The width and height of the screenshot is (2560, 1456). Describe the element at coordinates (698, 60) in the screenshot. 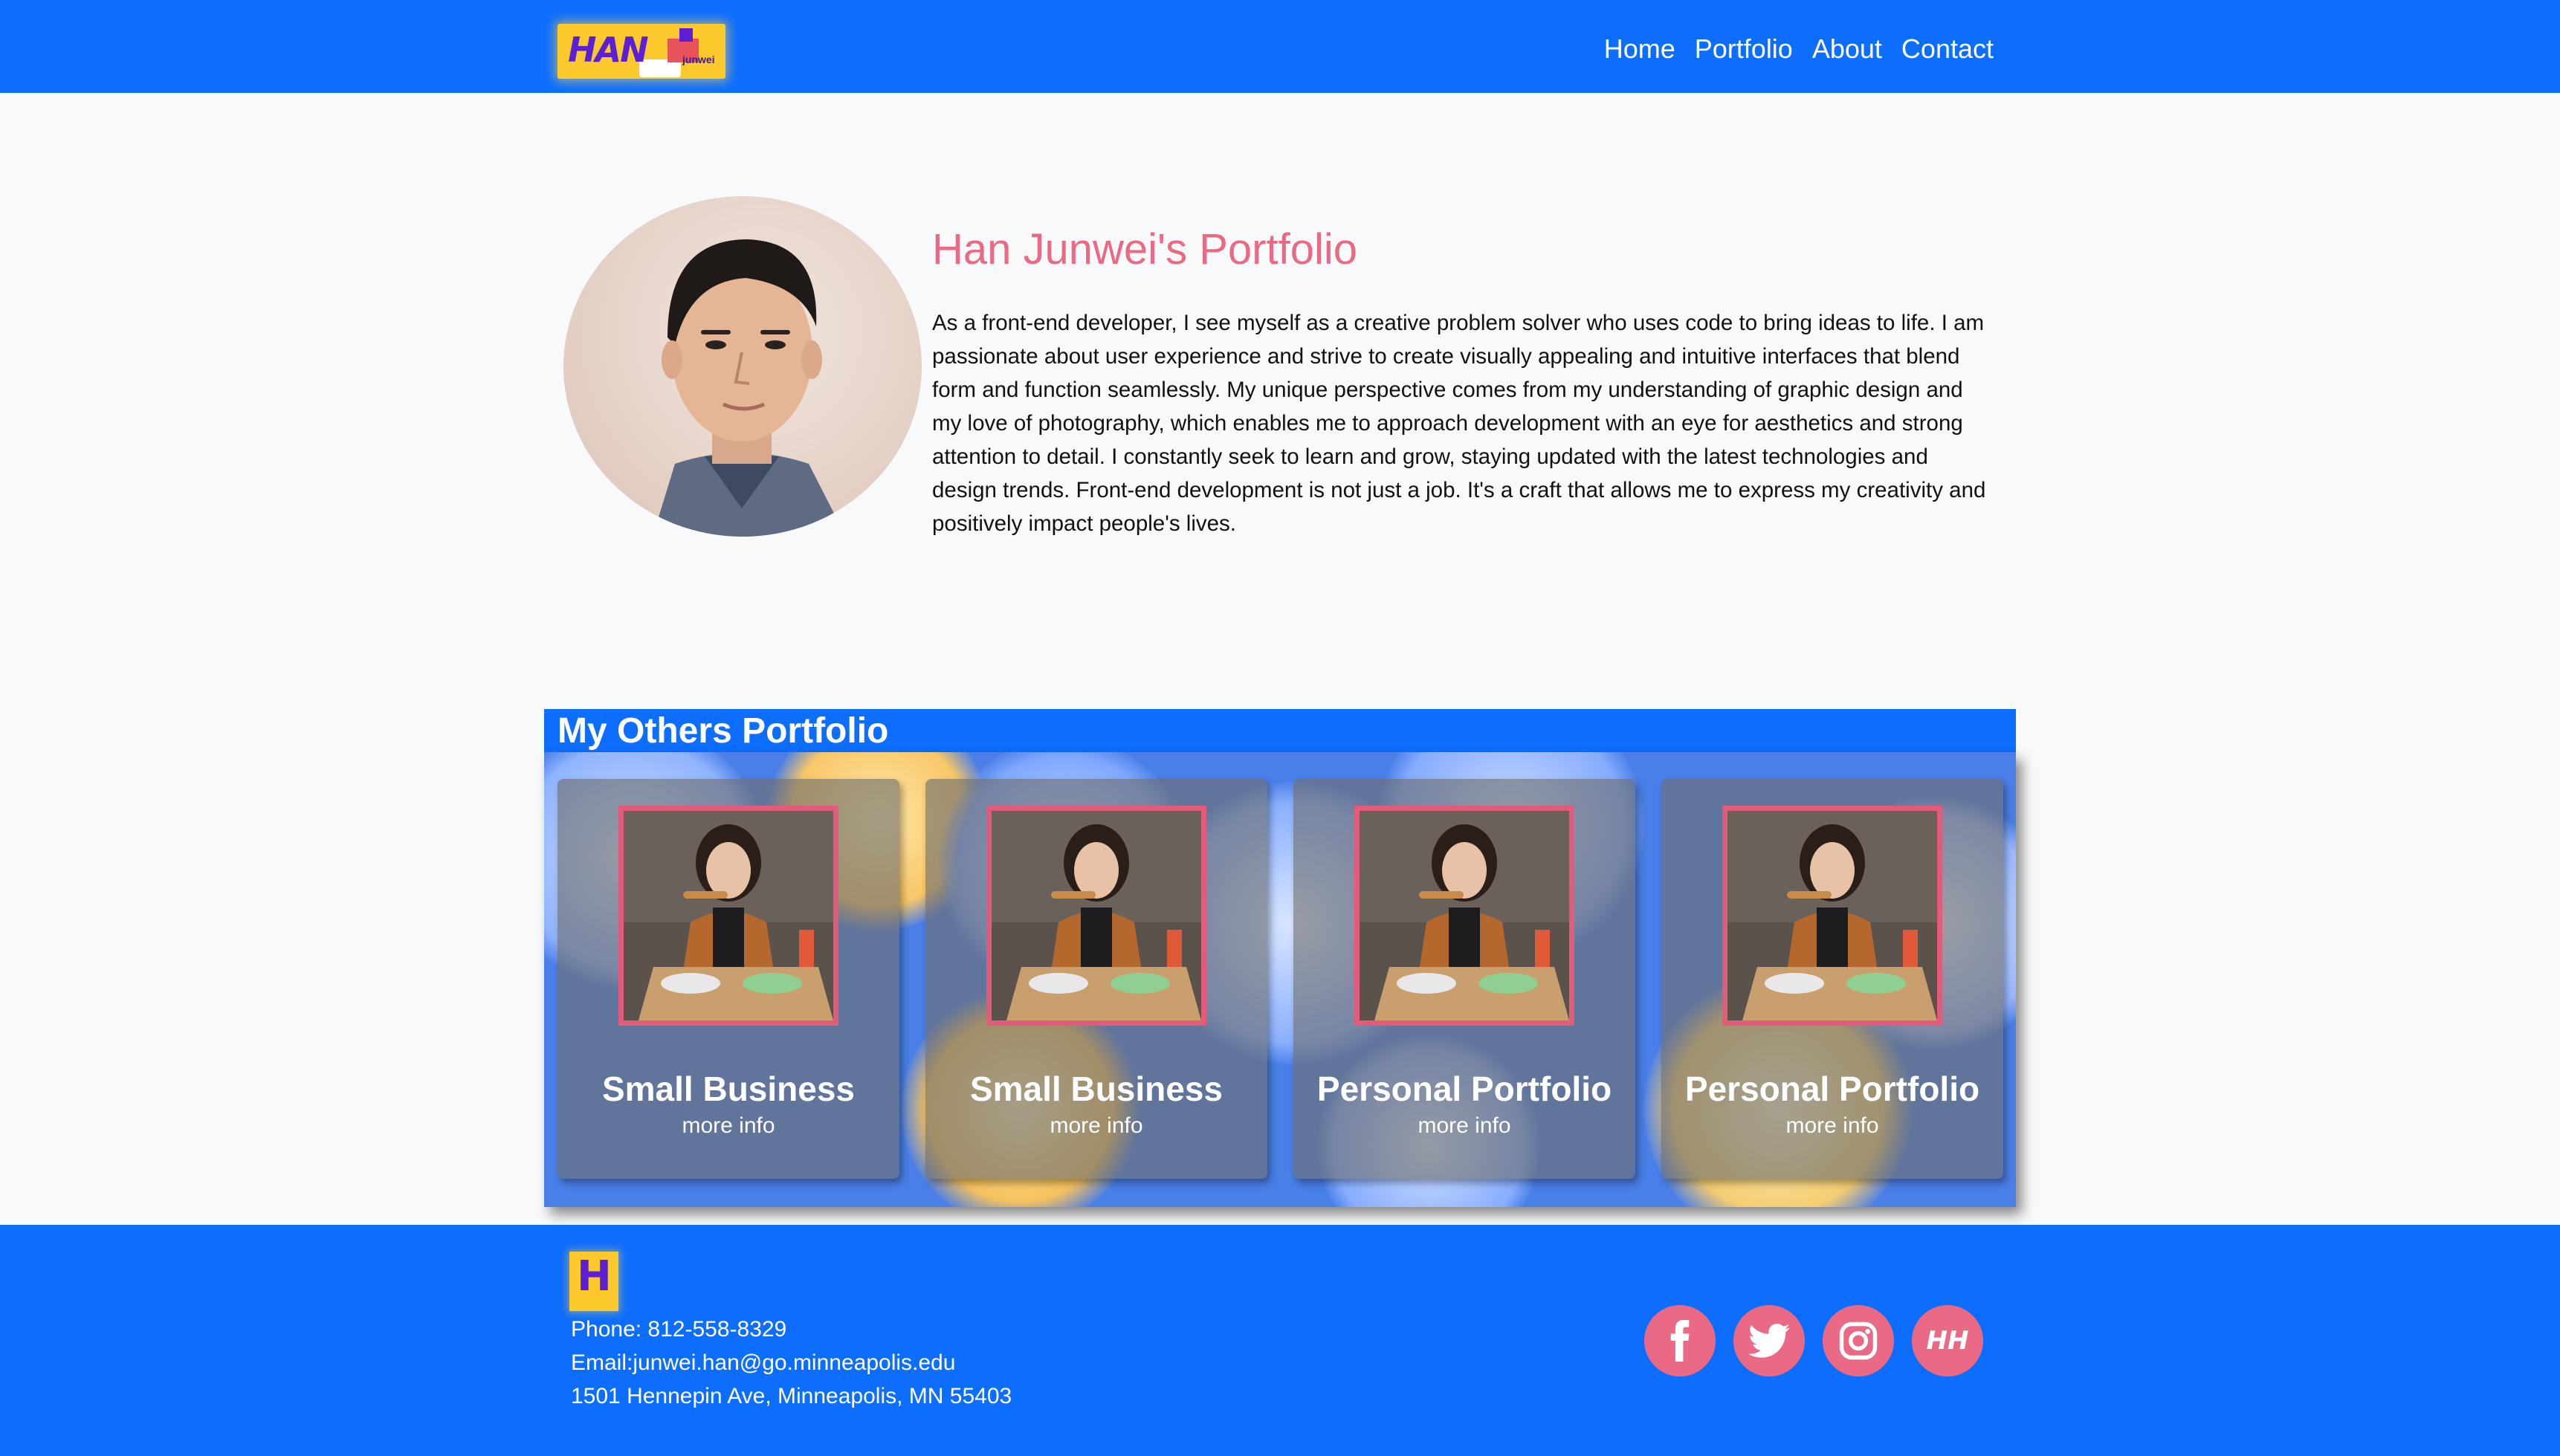

I see `logo-subtext: junwei` at that location.